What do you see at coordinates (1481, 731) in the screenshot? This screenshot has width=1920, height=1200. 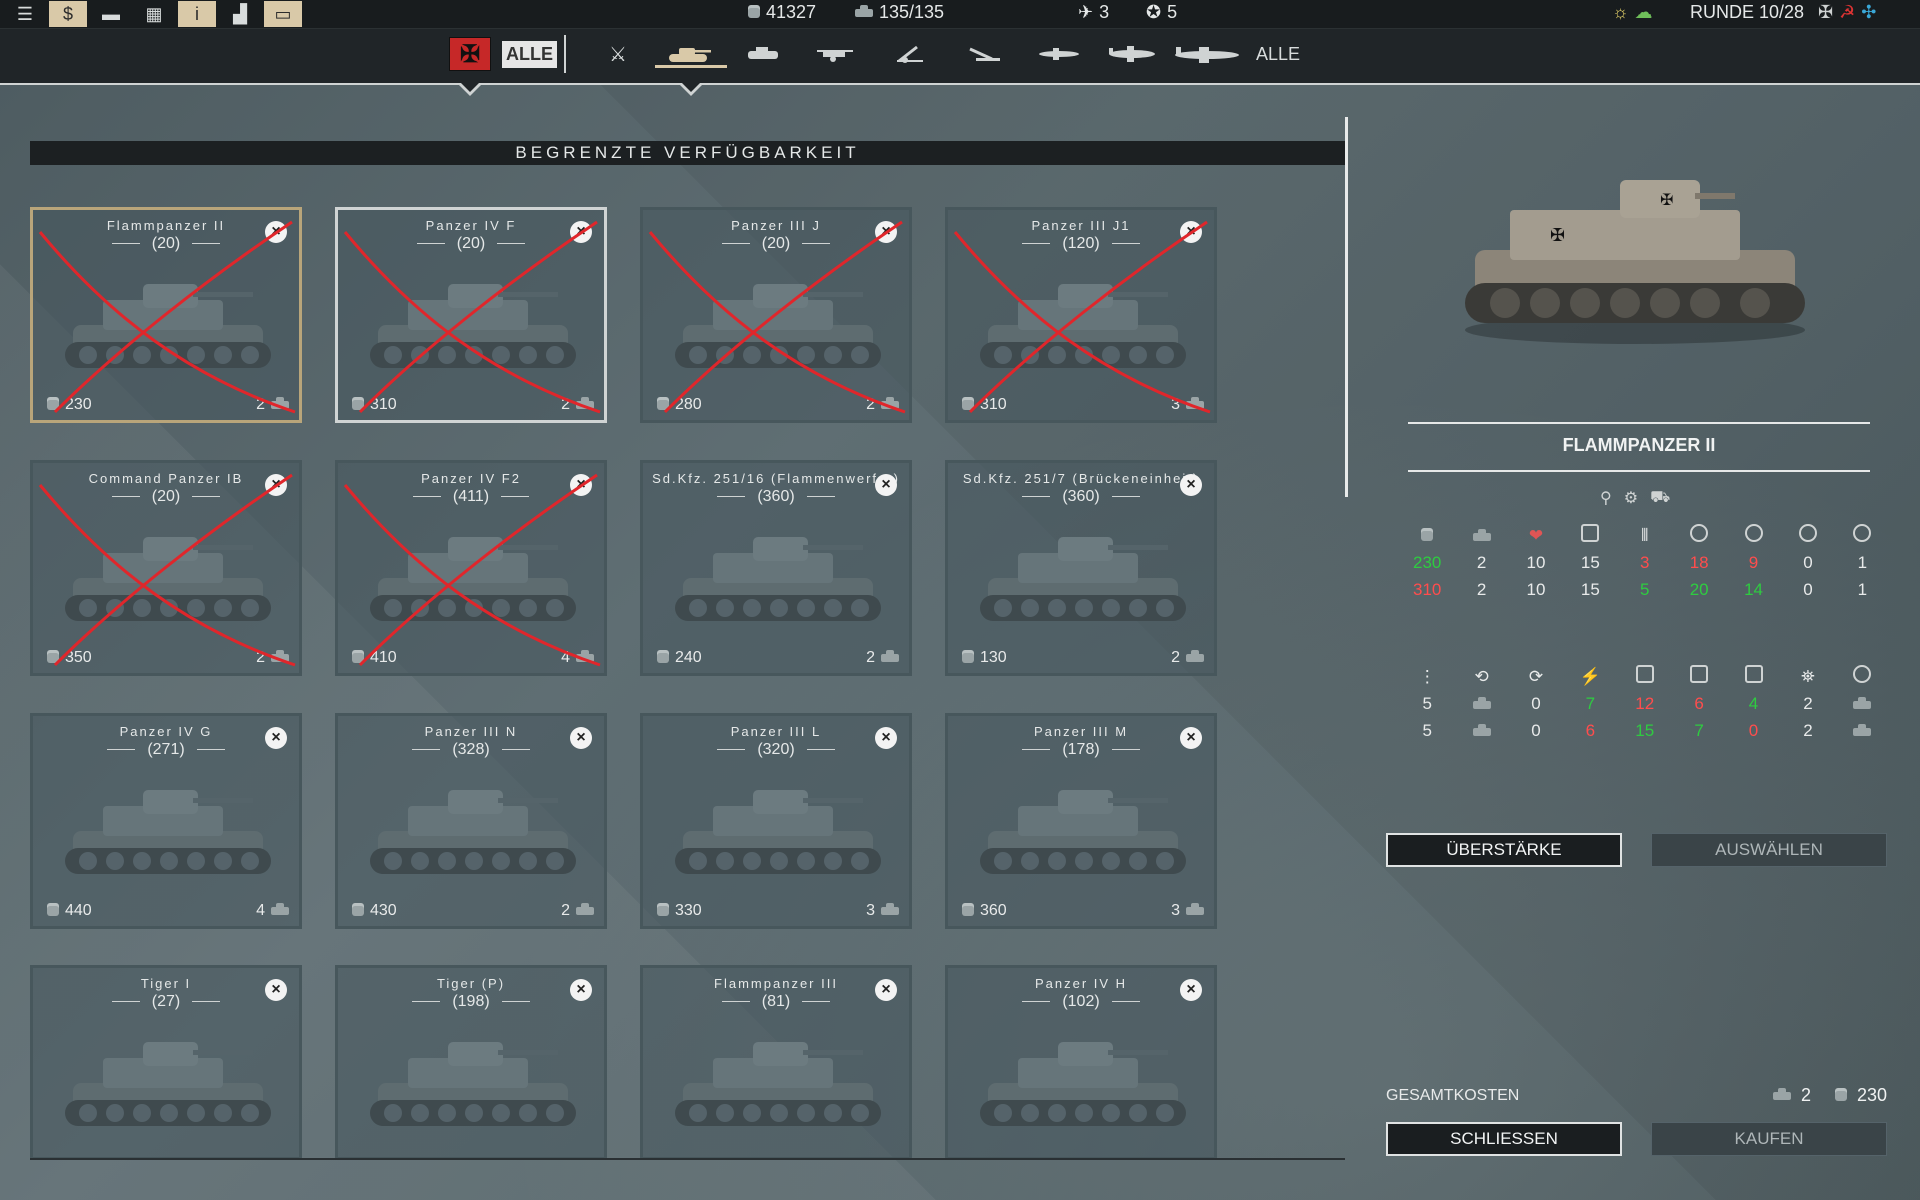 I see `stat-value` at bounding box center [1481, 731].